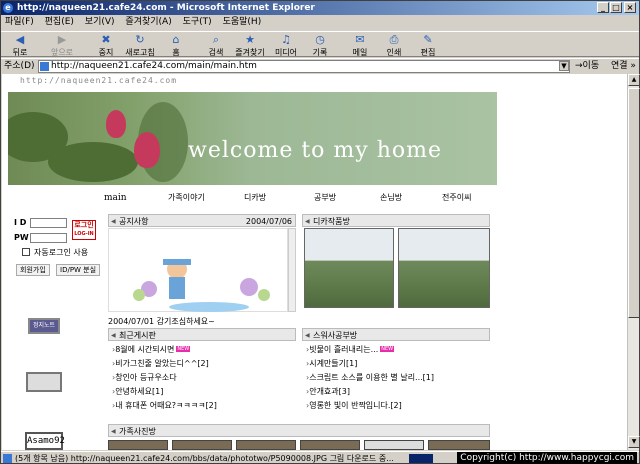 This screenshot has height=464, width=640. What do you see at coordinates (100, 22) in the screenshot?
I see `menu-view: 보기(V)` at bounding box center [100, 22].